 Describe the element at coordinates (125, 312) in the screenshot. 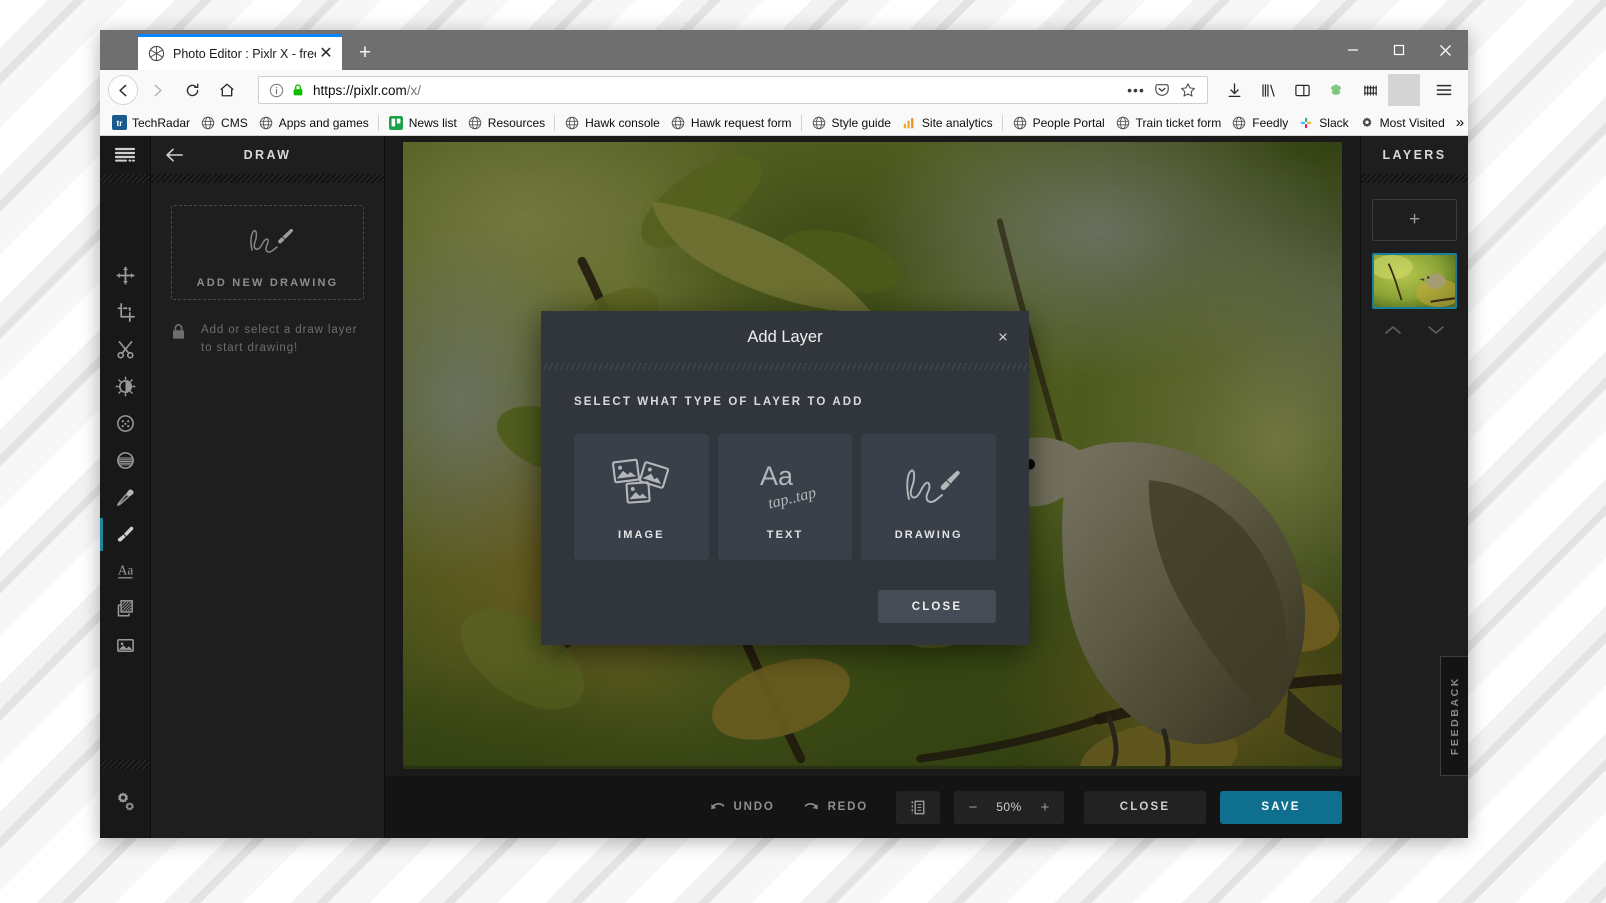

I see `crop-tool` at that location.